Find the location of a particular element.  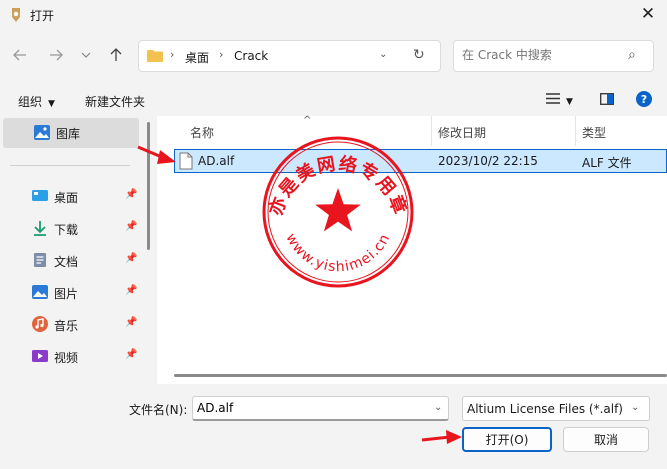

sidebar-item-label: 图库 is located at coordinates (68, 134).